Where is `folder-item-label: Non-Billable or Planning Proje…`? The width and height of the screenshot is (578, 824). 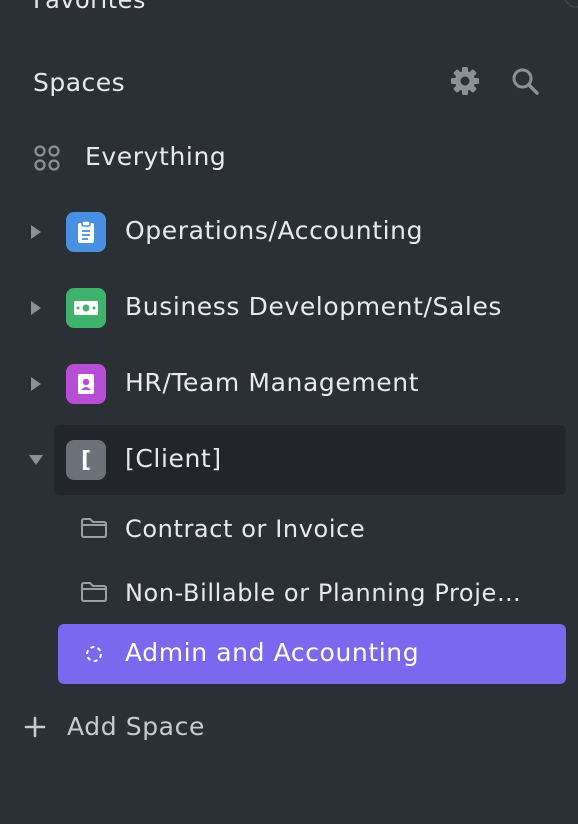 folder-item-label: Non-Billable or Planning Proje… is located at coordinates (323, 593).